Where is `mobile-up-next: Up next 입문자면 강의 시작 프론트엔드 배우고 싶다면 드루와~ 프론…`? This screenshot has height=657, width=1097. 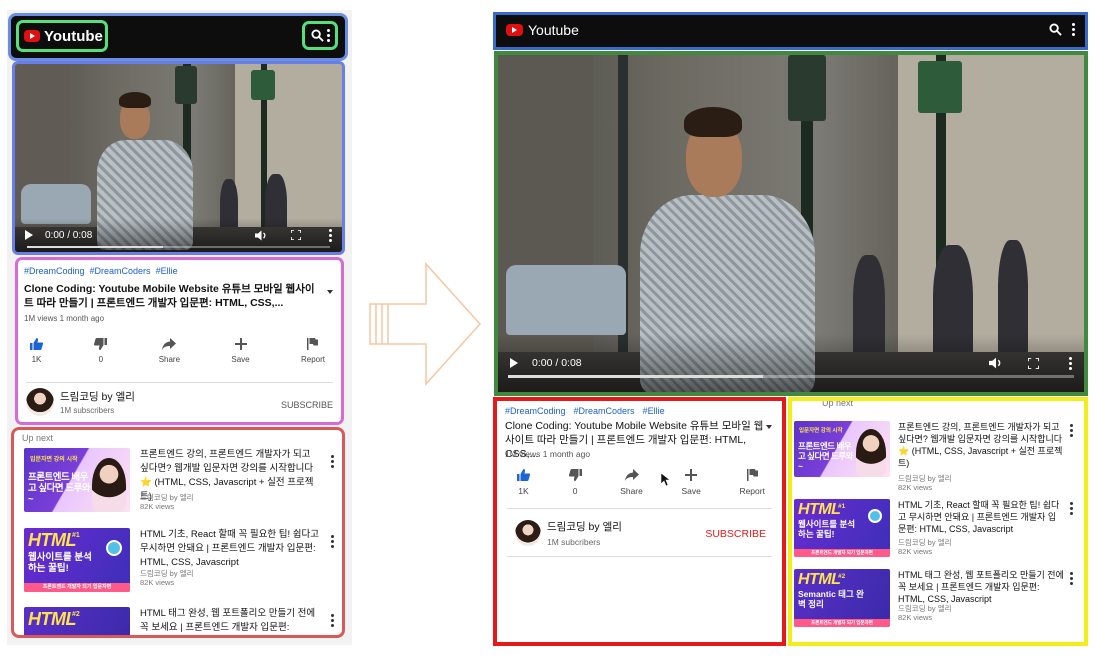 mobile-up-next: Up next 입문자면 강의 시작 프론트엔드 배우고 싶다면 드루와~ 프론… is located at coordinates (178, 532).